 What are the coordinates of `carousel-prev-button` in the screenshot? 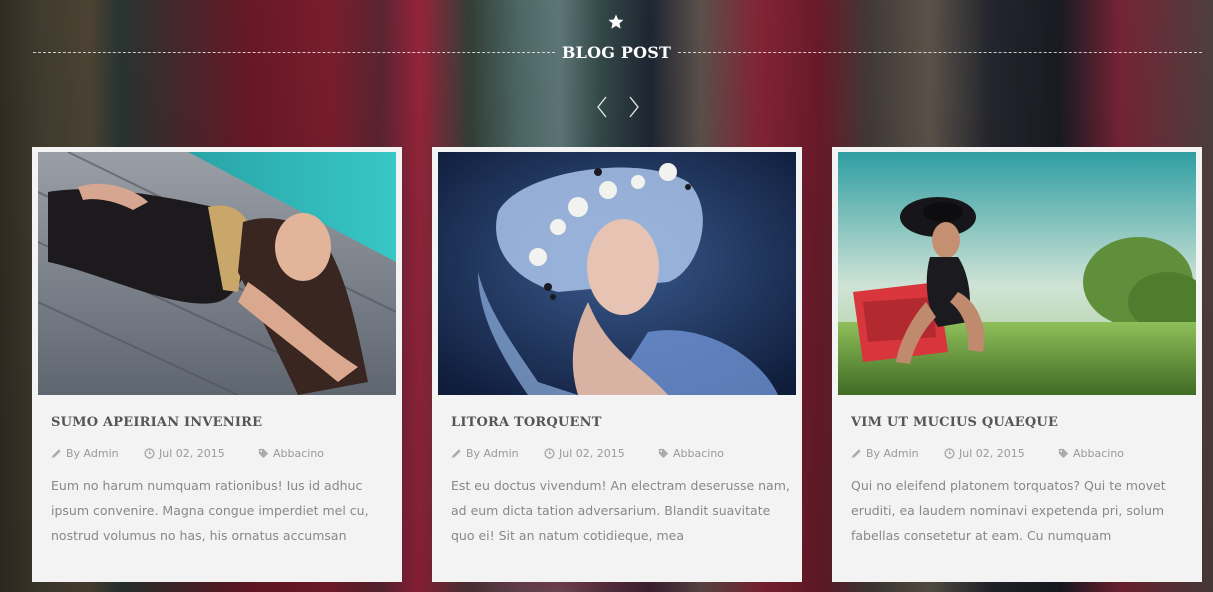 It's located at (602, 107).